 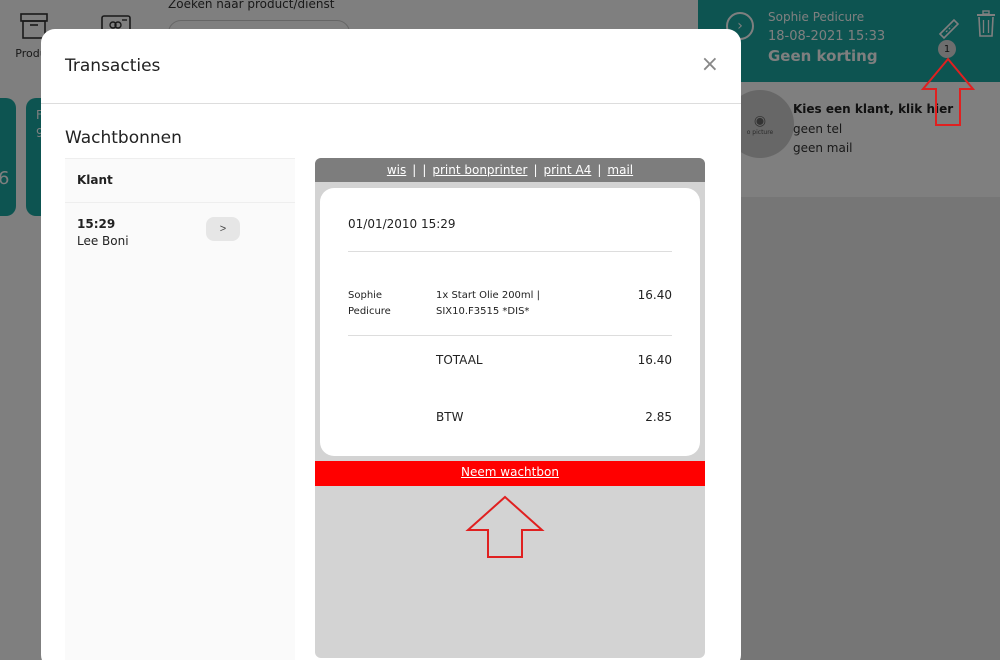 What do you see at coordinates (459, 360) in the screenshot?
I see `total-label: TOTAAL` at bounding box center [459, 360].